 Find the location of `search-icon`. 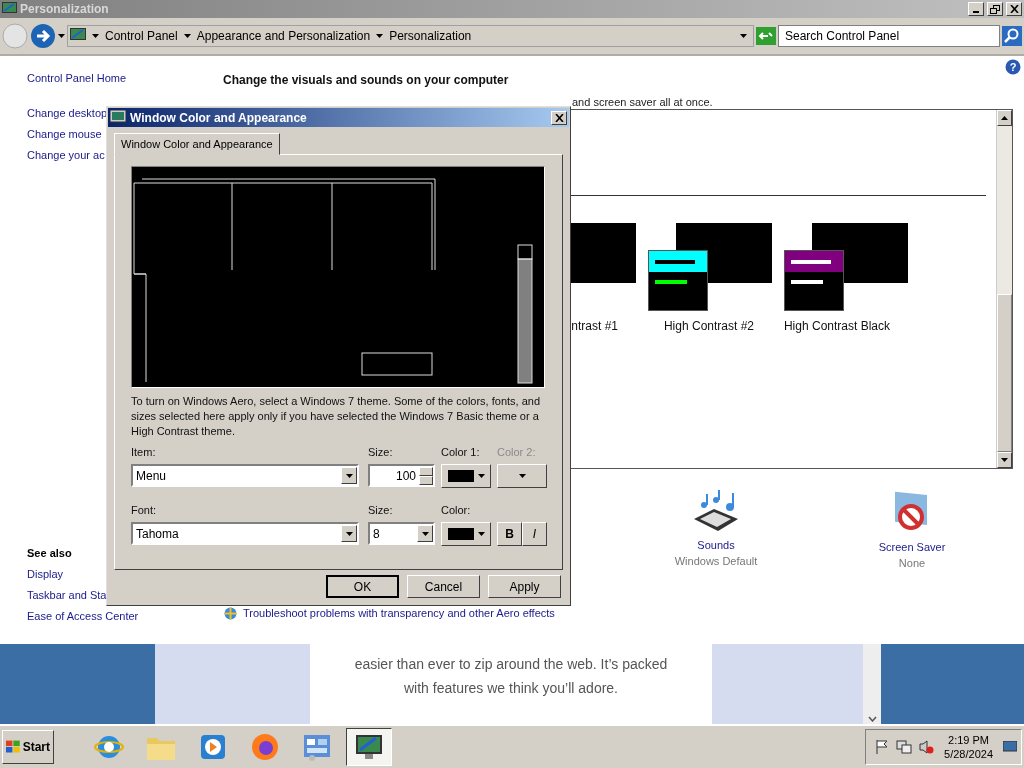

search-icon is located at coordinates (1012, 36).